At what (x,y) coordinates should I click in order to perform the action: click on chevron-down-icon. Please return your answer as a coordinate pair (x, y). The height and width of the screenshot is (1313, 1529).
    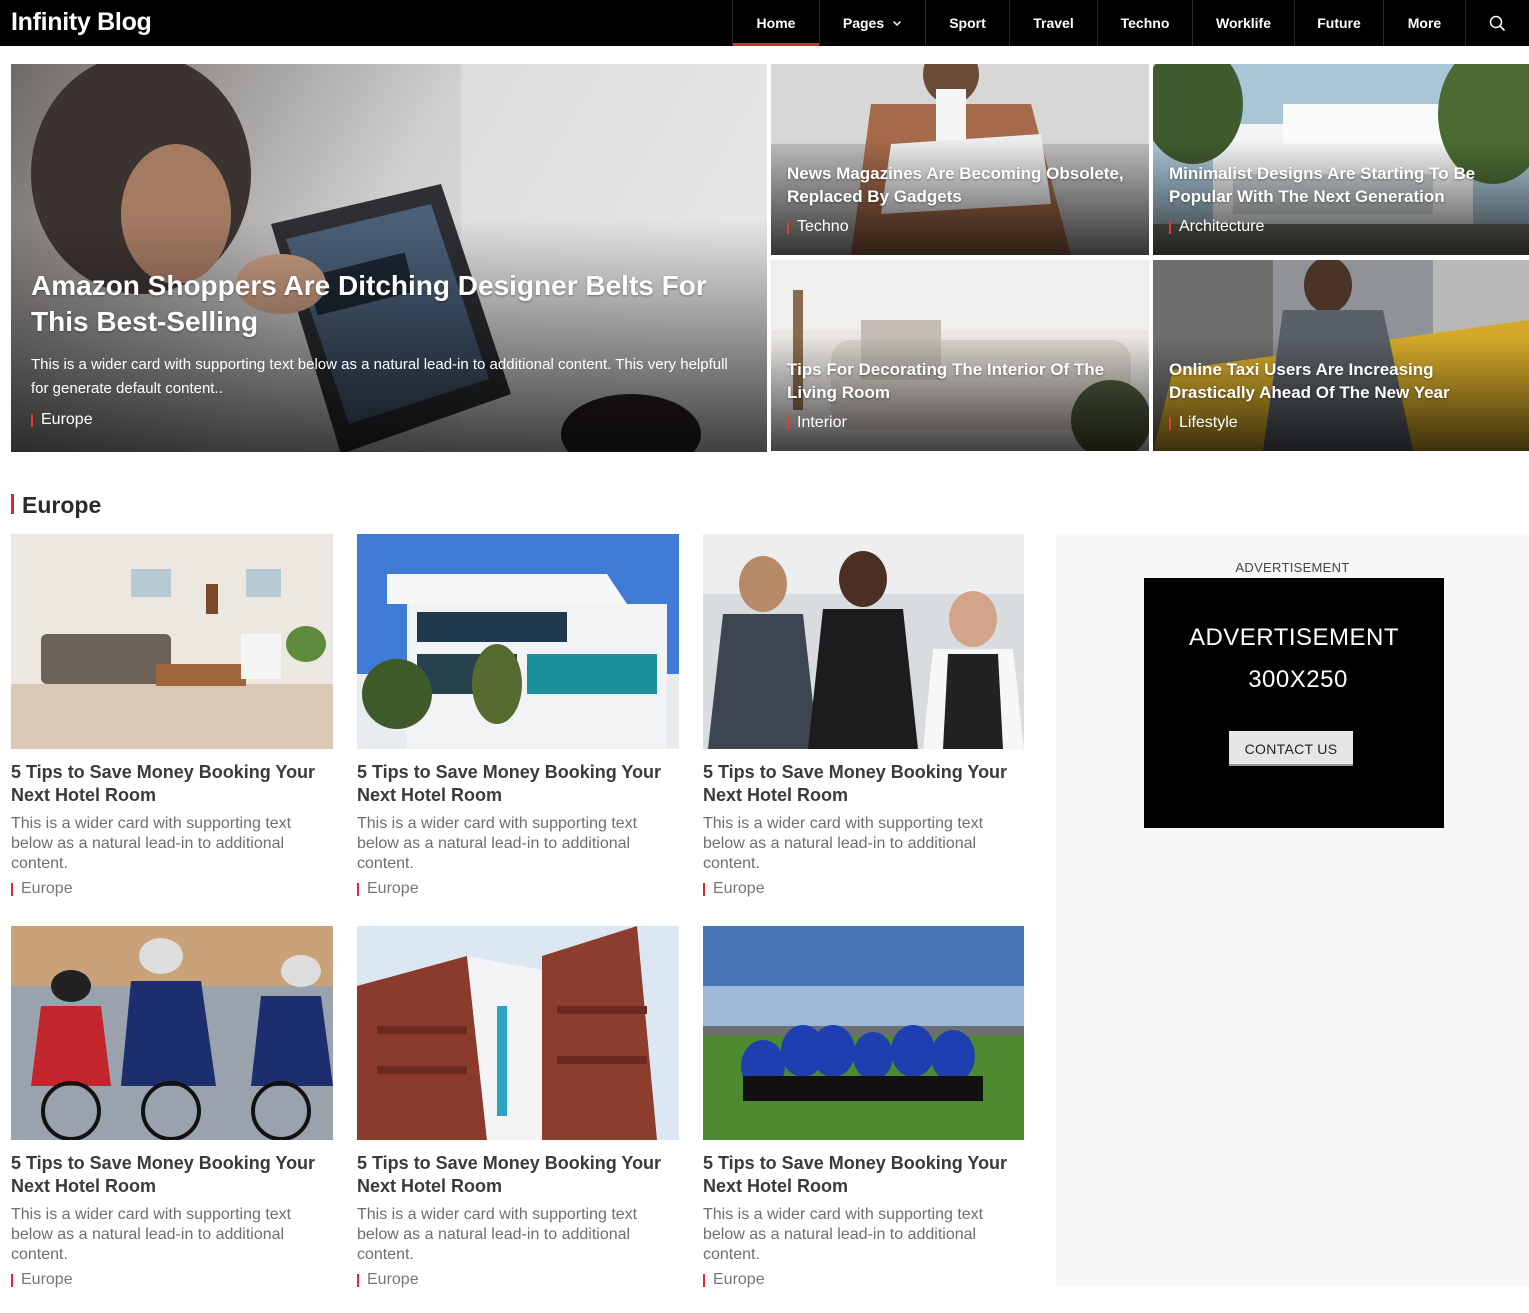
    Looking at the image, I should click on (897, 23).